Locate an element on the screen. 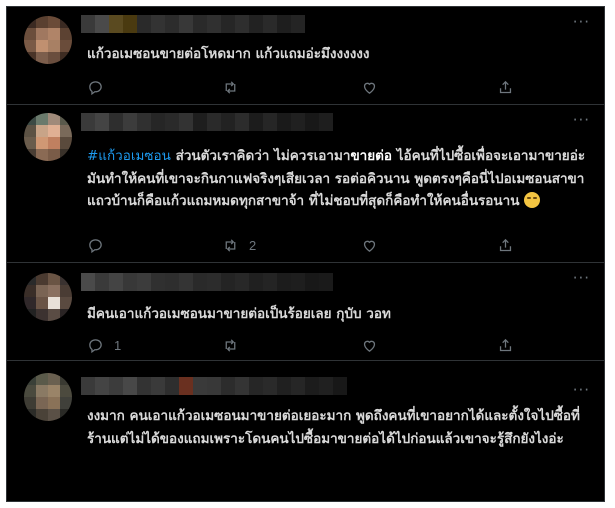  reply-count: 1 is located at coordinates (118, 345).